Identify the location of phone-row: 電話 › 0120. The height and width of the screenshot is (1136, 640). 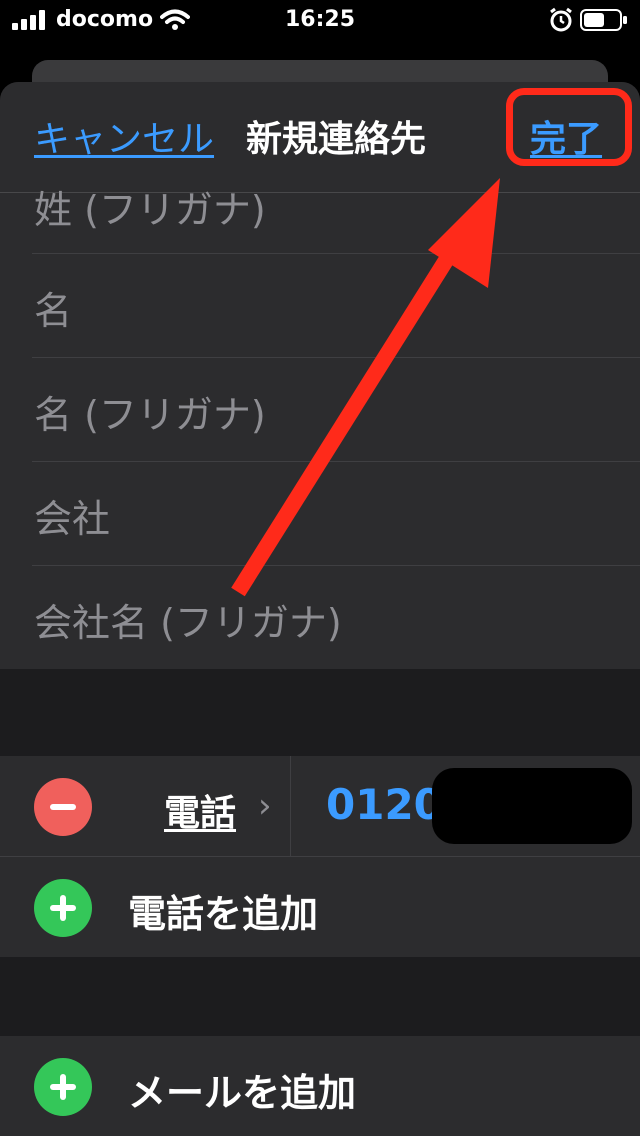
(320, 806).